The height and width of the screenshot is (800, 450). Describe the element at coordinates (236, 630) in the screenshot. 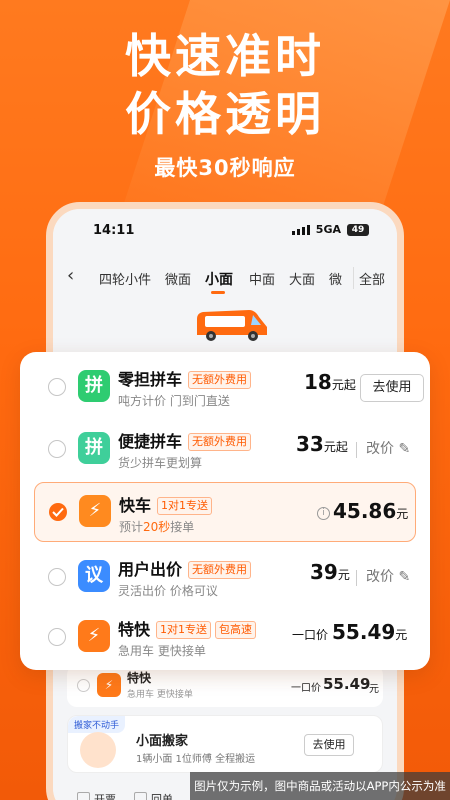

I see `highway-badge: 包高速` at that location.